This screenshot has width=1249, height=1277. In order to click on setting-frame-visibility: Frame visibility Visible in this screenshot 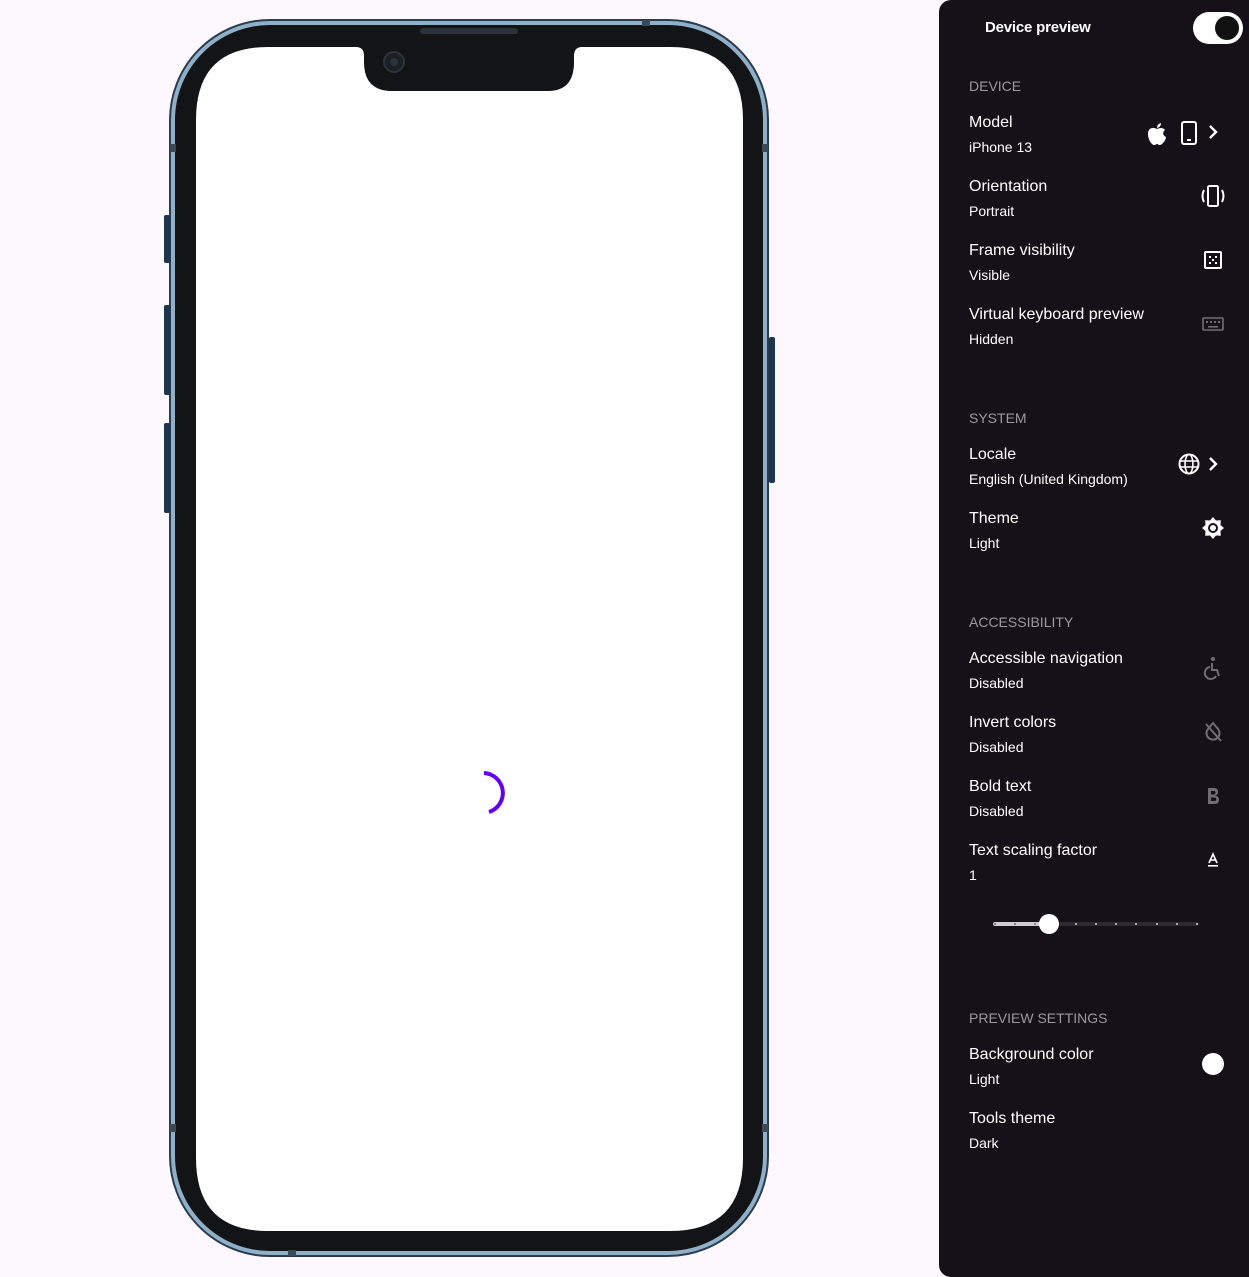, I will do `click(1104, 268)`.